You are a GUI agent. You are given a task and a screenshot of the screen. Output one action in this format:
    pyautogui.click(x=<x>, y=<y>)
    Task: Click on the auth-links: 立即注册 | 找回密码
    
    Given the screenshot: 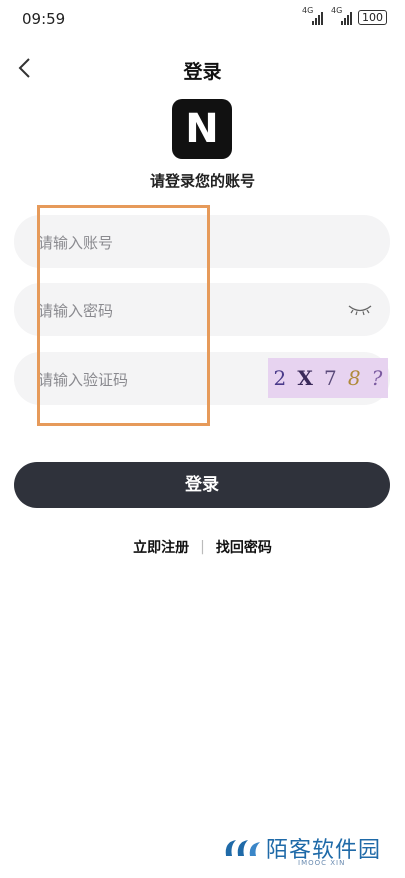 What is the action you would take?
    pyautogui.click(x=202, y=547)
    